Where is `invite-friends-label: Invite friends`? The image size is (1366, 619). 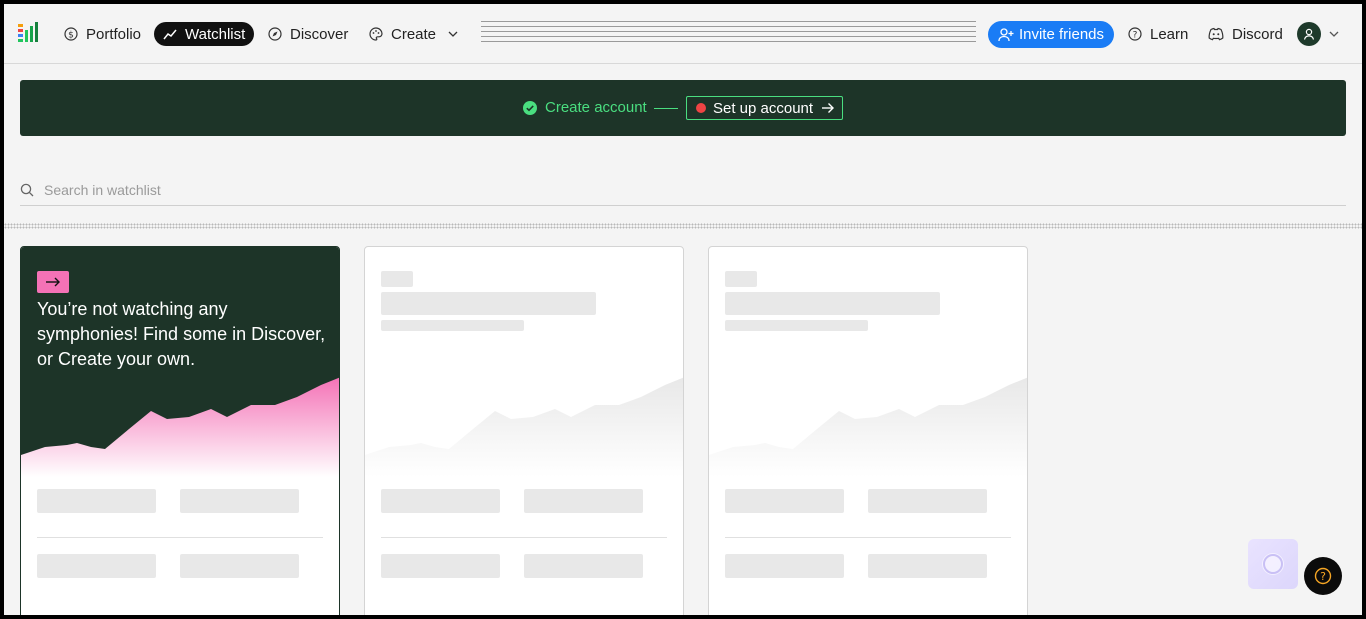
invite-friends-label: Invite friends is located at coordinates (1061, 34).